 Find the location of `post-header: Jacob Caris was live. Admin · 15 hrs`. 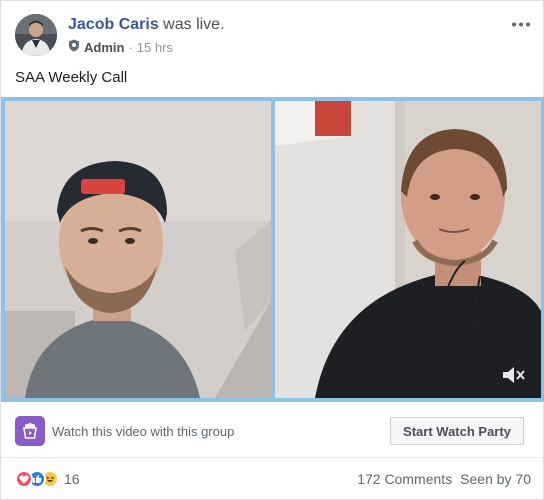

post-header: Jacob Caris was live. Admin · 15 hrs is located at coordinates (274, 36).